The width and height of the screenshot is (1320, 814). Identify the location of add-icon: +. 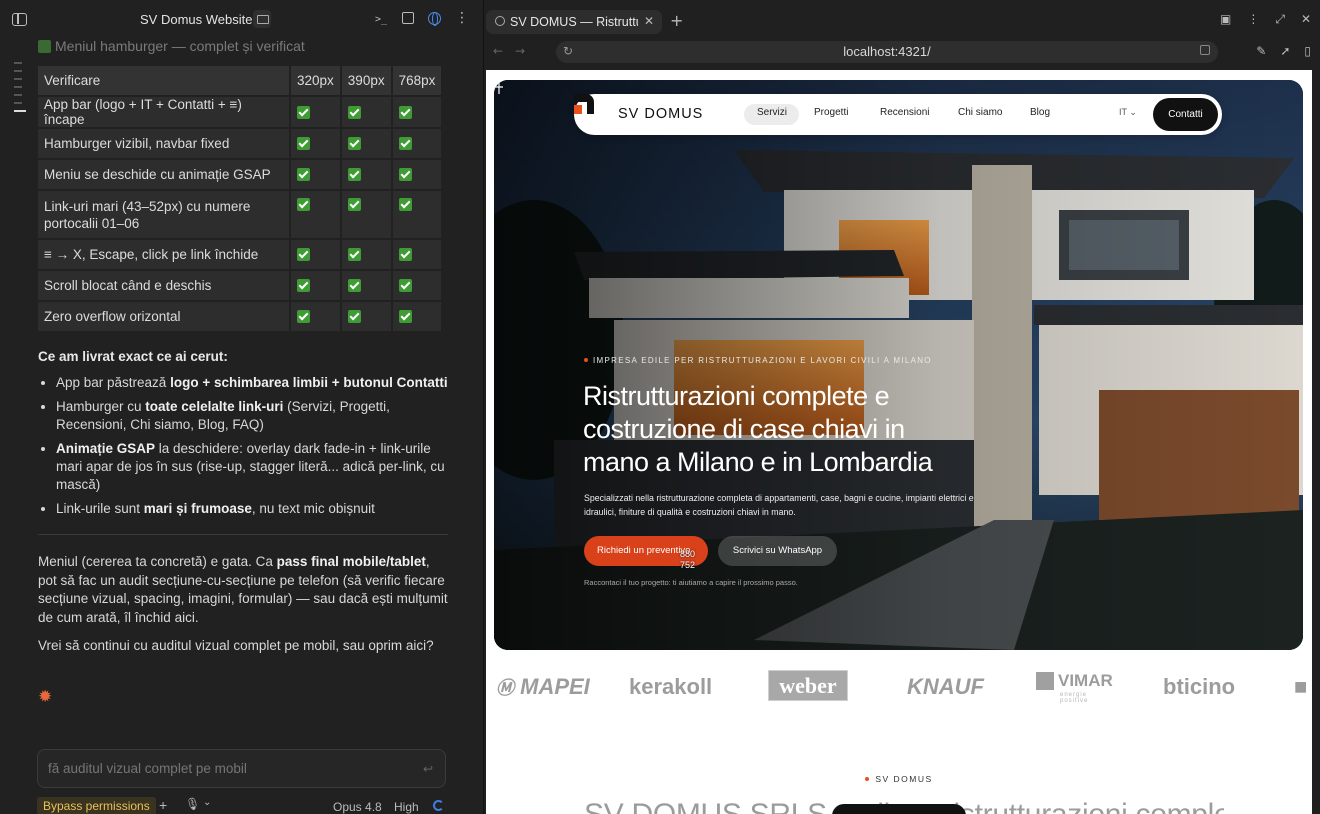
(163, 805).